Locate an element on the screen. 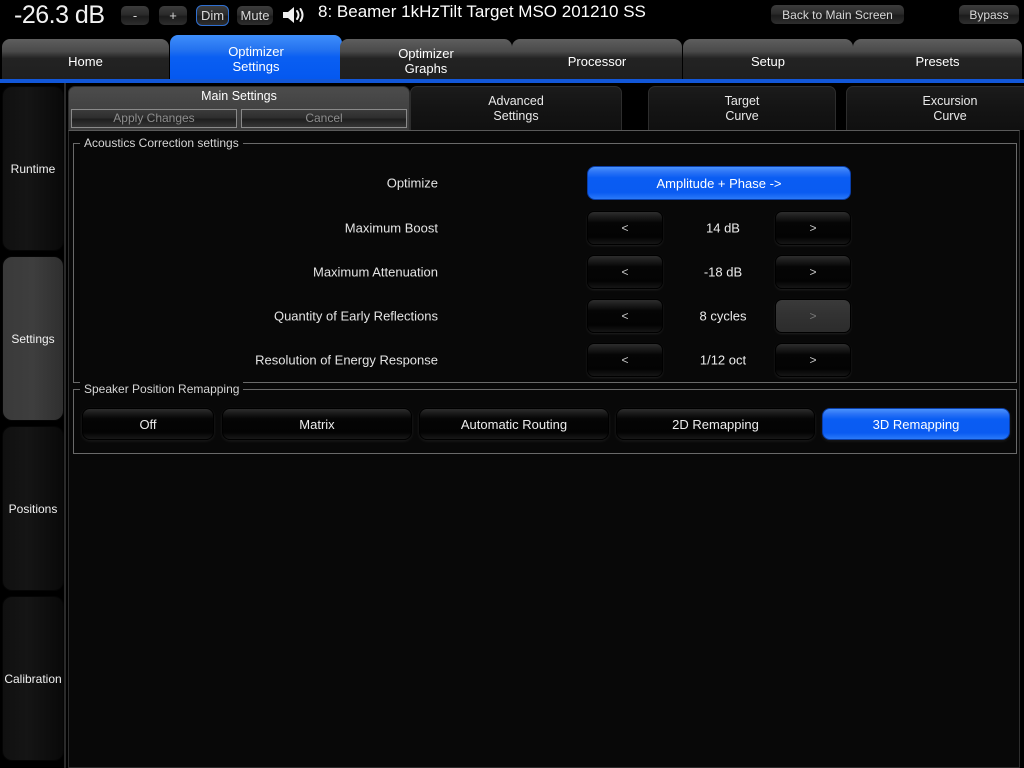 The width and height of the screenshot is (1024, 768). sub-tab-label: Main Settings is located at coordinates (239, 96).